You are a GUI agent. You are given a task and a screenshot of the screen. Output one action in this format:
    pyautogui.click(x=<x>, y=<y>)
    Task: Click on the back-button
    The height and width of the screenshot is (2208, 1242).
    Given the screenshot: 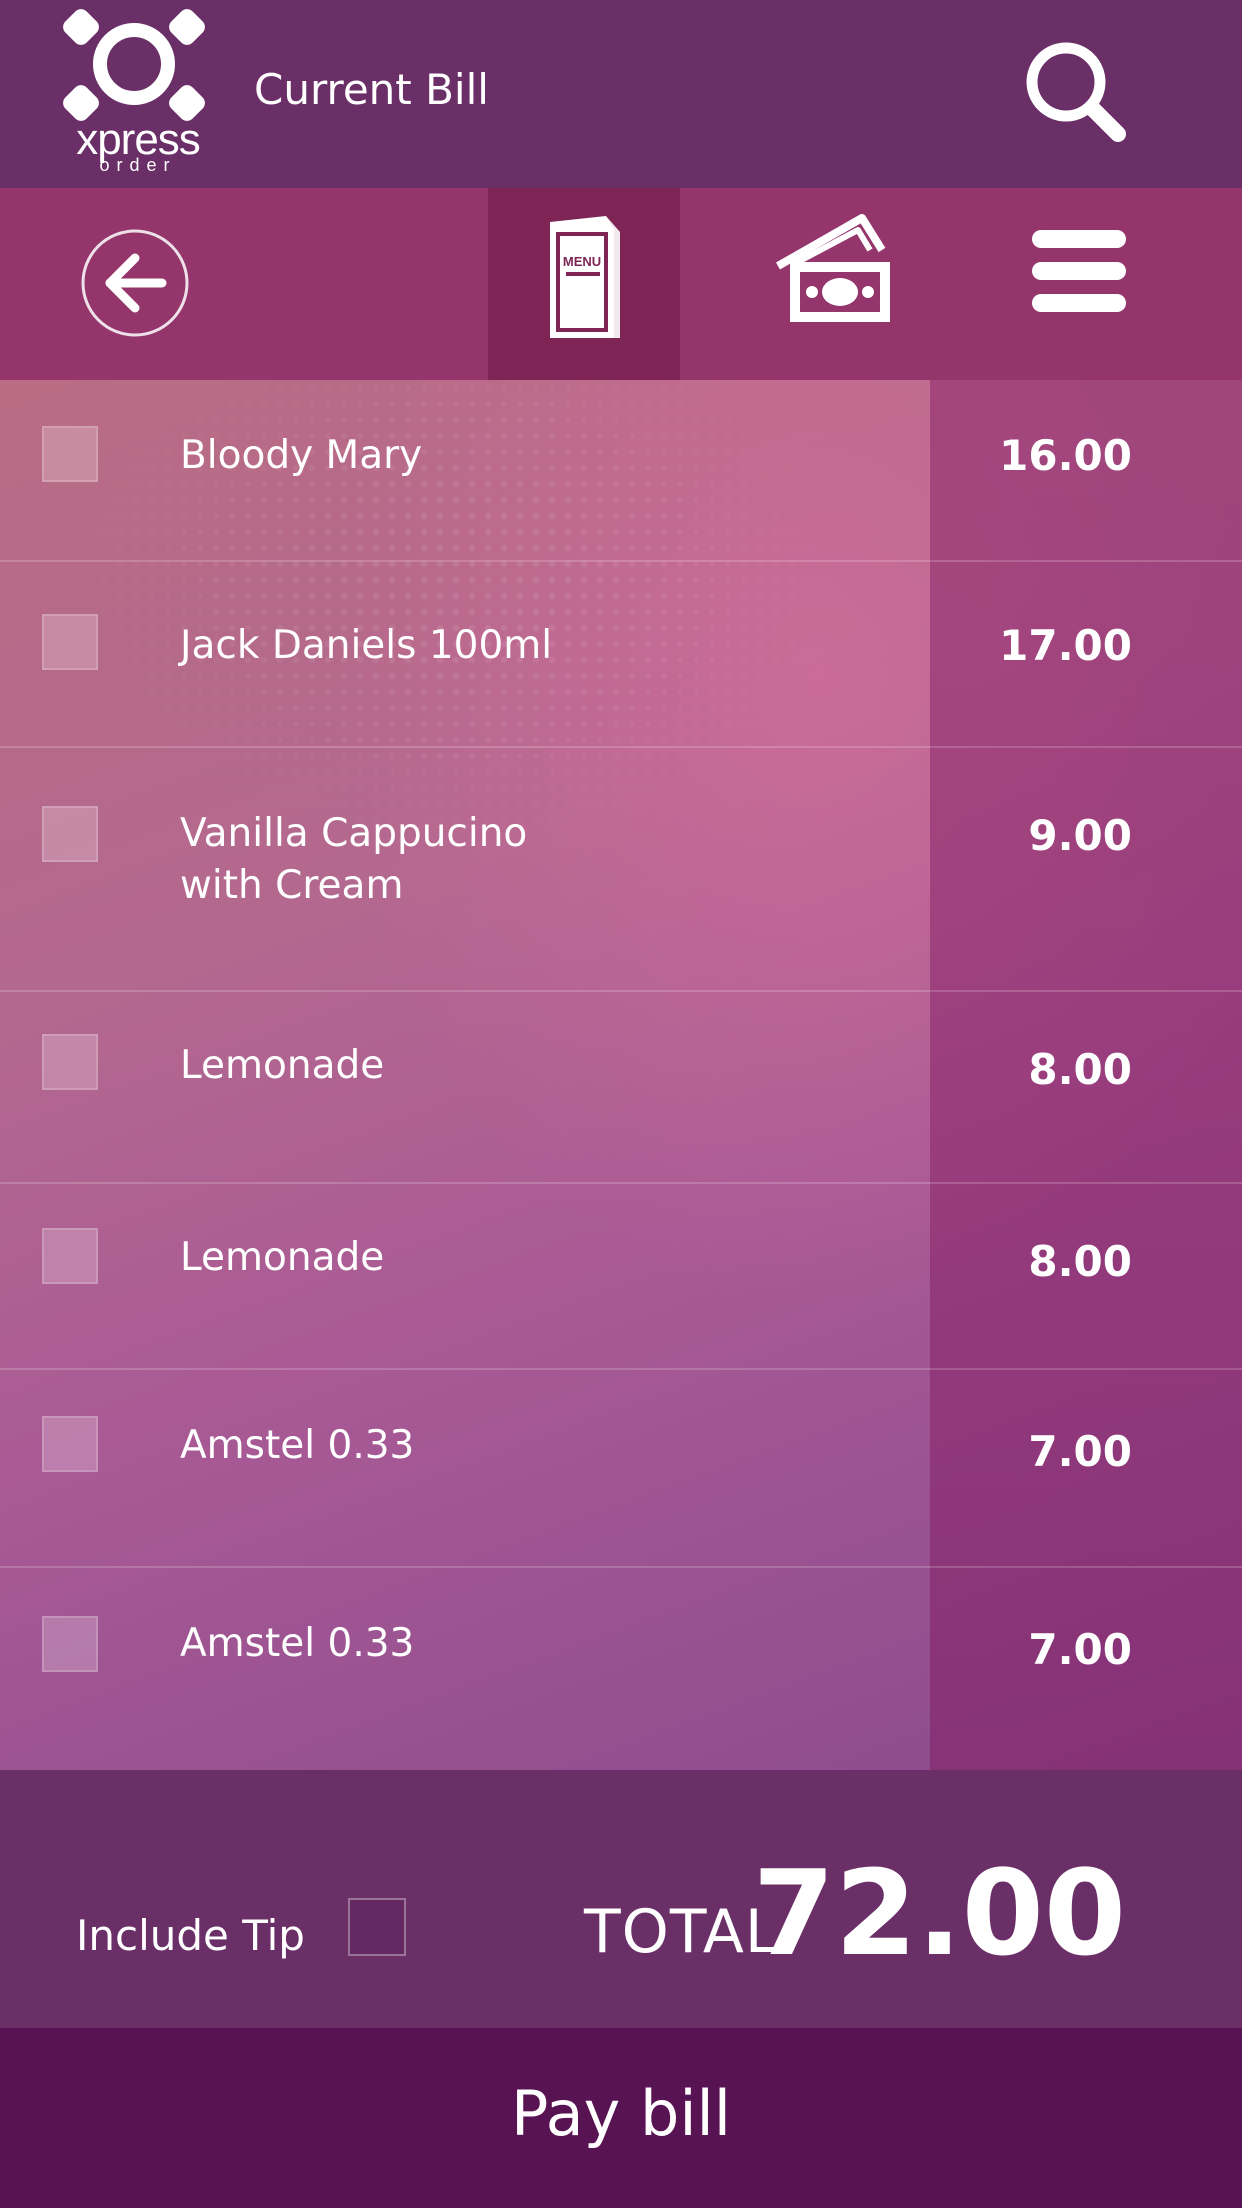 What is the action you would take?
    pyautogui.click(x=135, y=284)
    